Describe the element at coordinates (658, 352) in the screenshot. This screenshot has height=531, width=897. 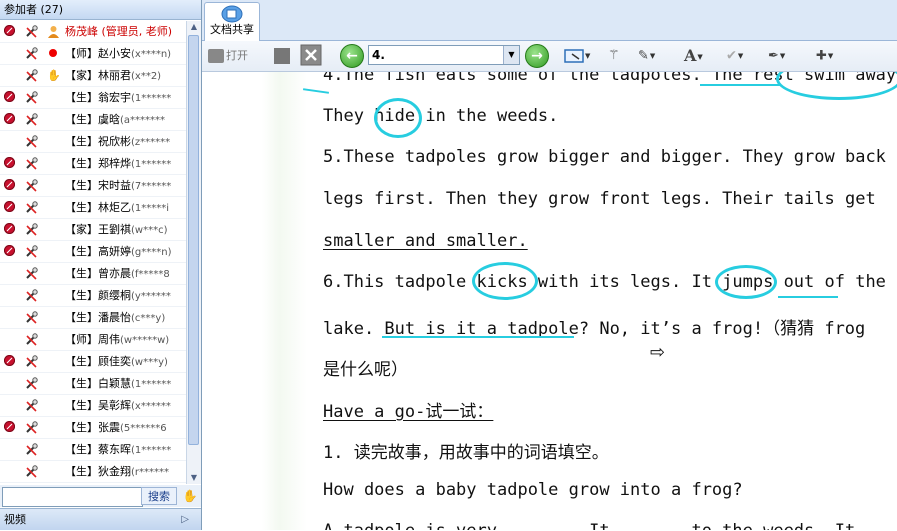
I see `mouse-cursor-icon: ⇨` at that location.